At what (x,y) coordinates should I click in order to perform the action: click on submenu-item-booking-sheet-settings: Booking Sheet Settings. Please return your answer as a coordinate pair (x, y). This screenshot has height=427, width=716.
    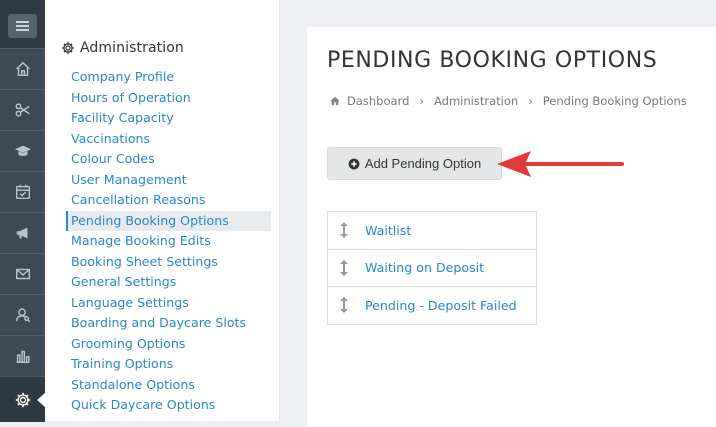
    Looking at the image, I should click on (168, 262).